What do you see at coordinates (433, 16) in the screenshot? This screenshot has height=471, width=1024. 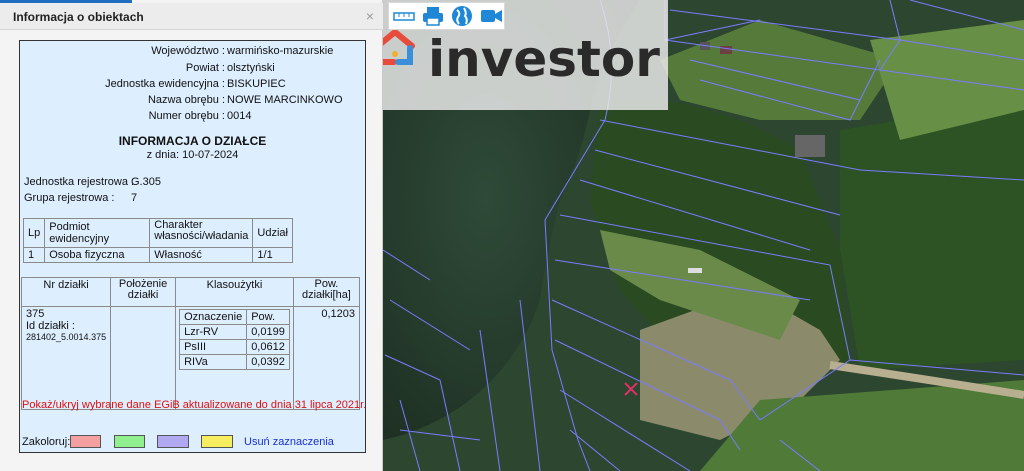 I see `print-icon` at bounding box center [433, 16].